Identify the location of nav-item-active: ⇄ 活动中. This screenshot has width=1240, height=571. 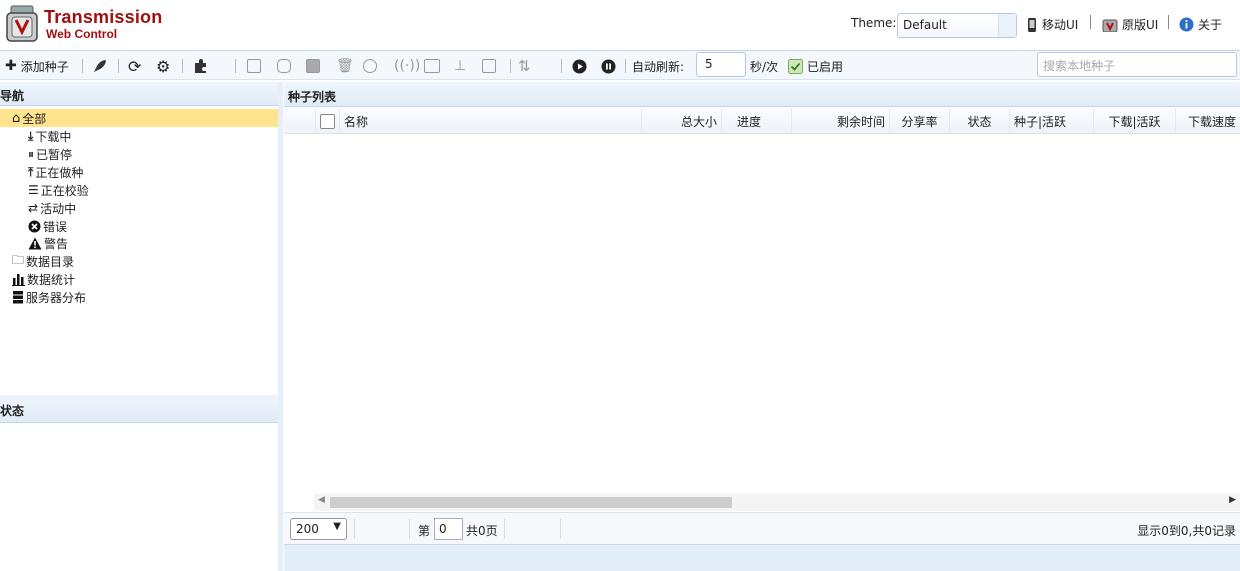
(52, 208).